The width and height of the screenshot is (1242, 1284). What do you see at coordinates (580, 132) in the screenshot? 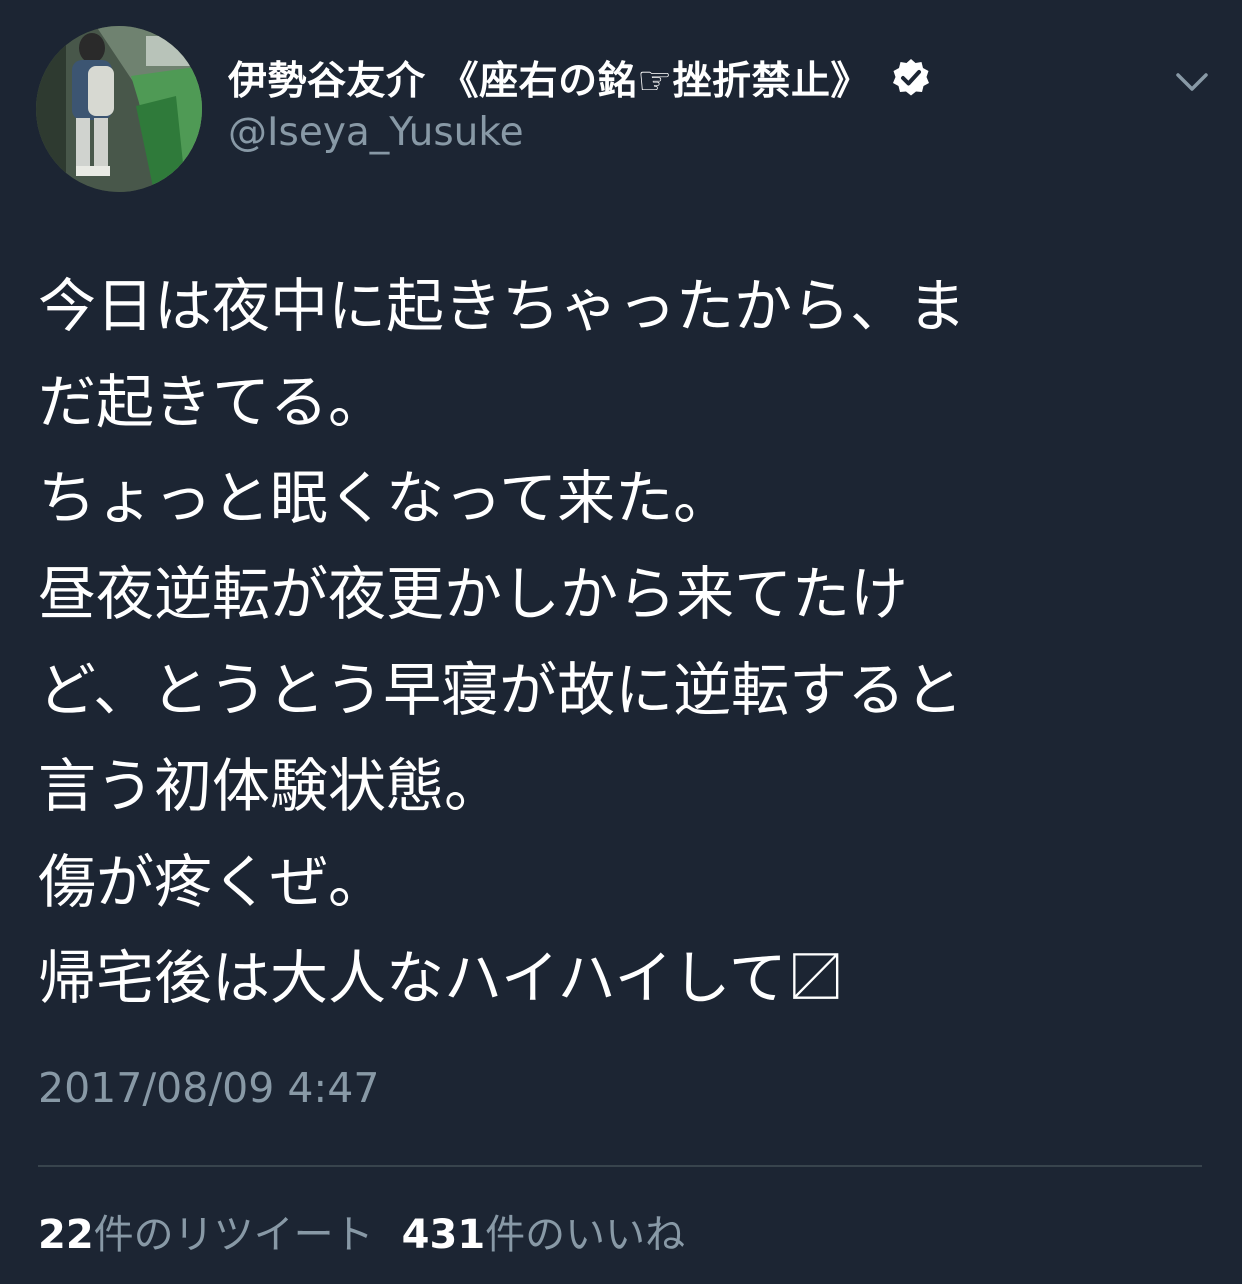
I see `user-handle: @Iseya_Yusuke` at bounding box center [580, 132].